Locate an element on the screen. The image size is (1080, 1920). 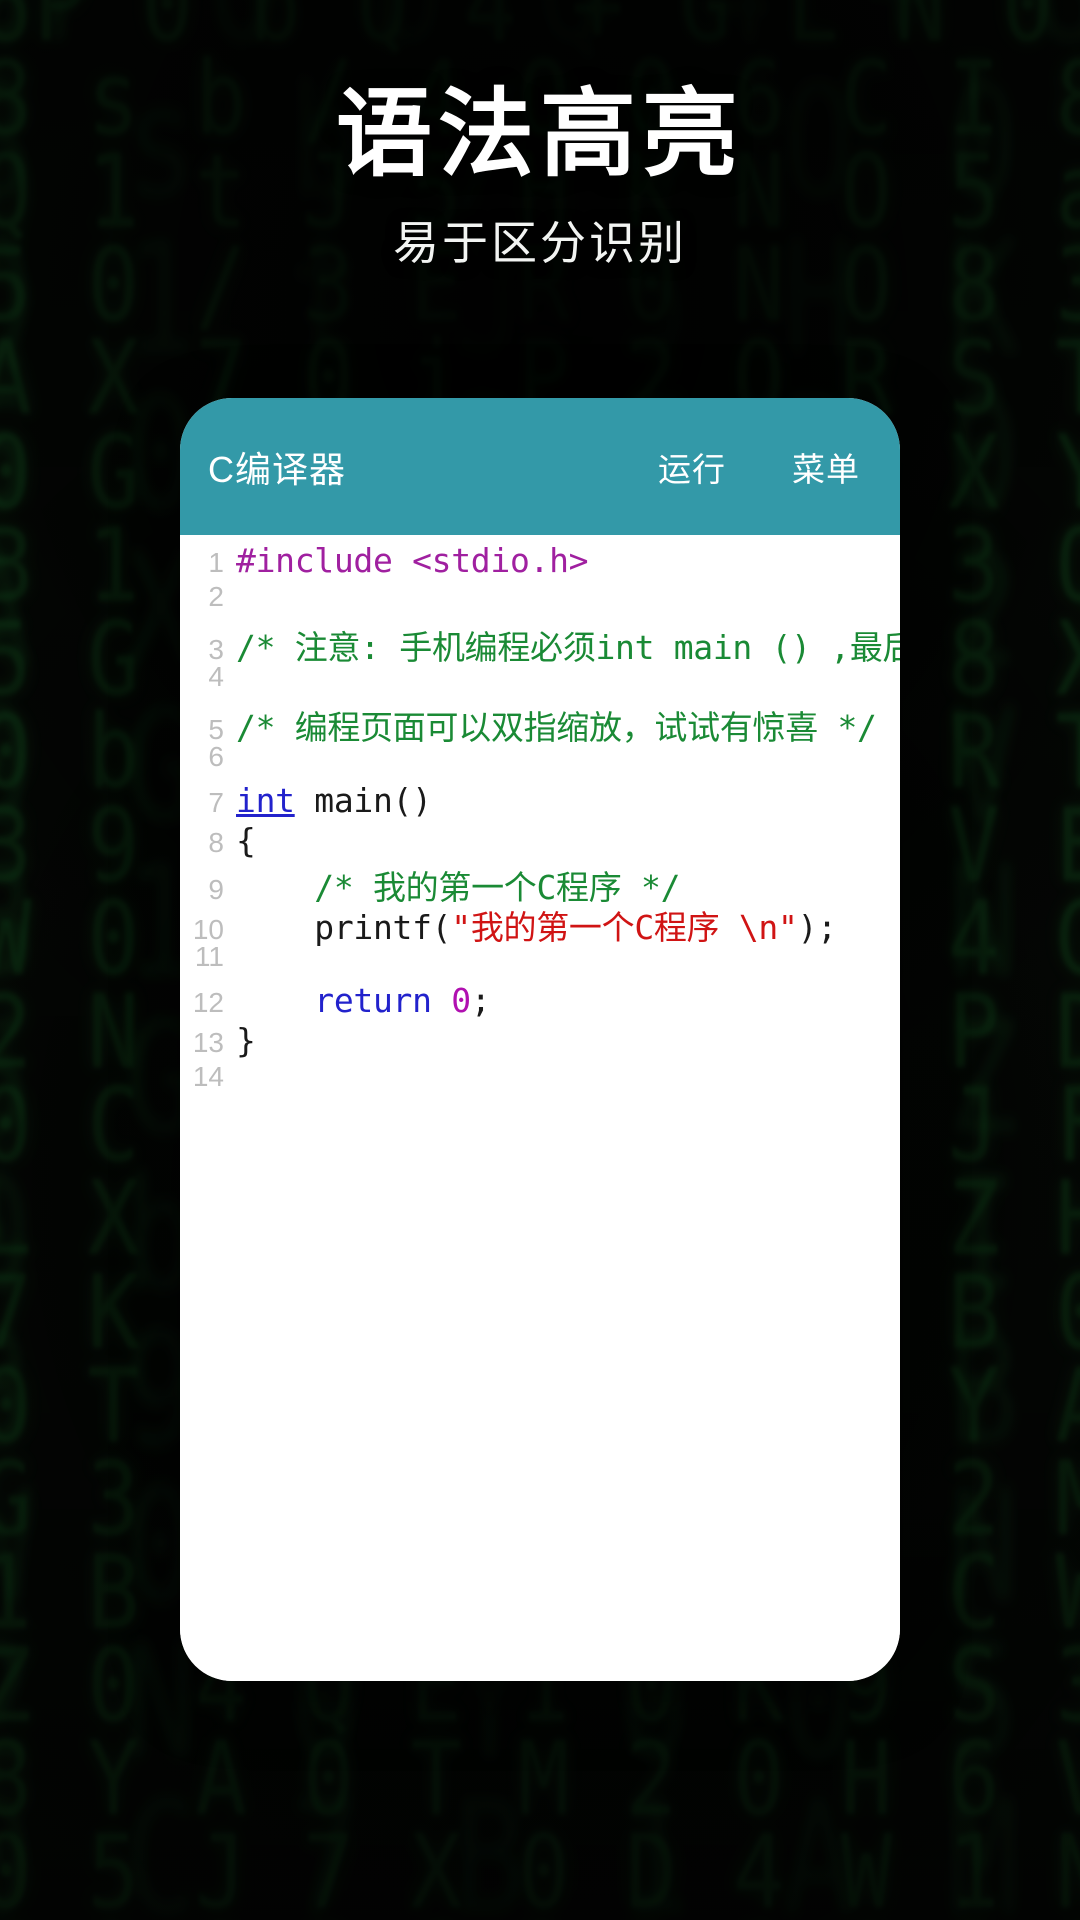
line-number: 1 is located at coordinates (216, 562).